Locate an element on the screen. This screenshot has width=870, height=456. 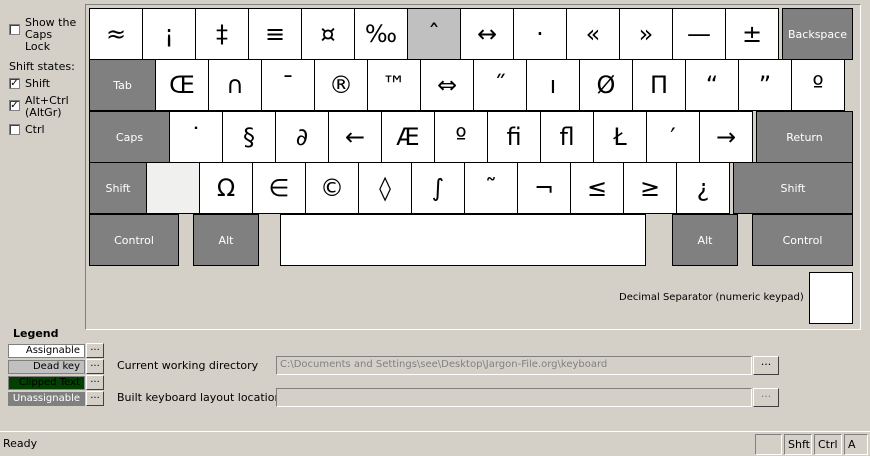
key-row3-6: ﬁ is located at coordinates (514, 137).